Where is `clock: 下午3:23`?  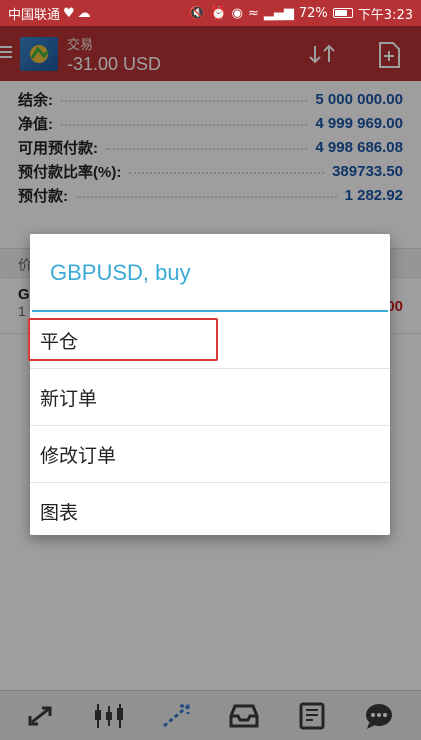 clock: 下午3:23 is located at coordinates (385, 15).